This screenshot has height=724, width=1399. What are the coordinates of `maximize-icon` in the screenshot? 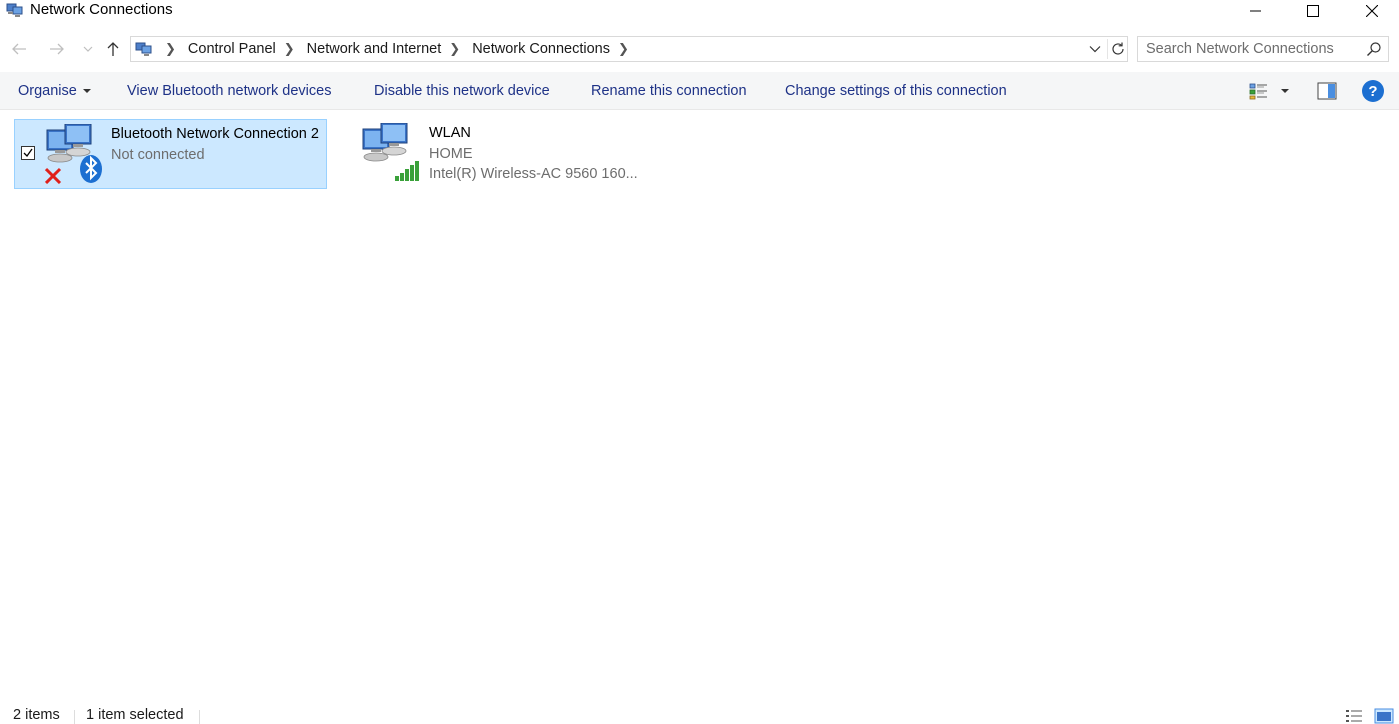 It's located at (1313, 11).